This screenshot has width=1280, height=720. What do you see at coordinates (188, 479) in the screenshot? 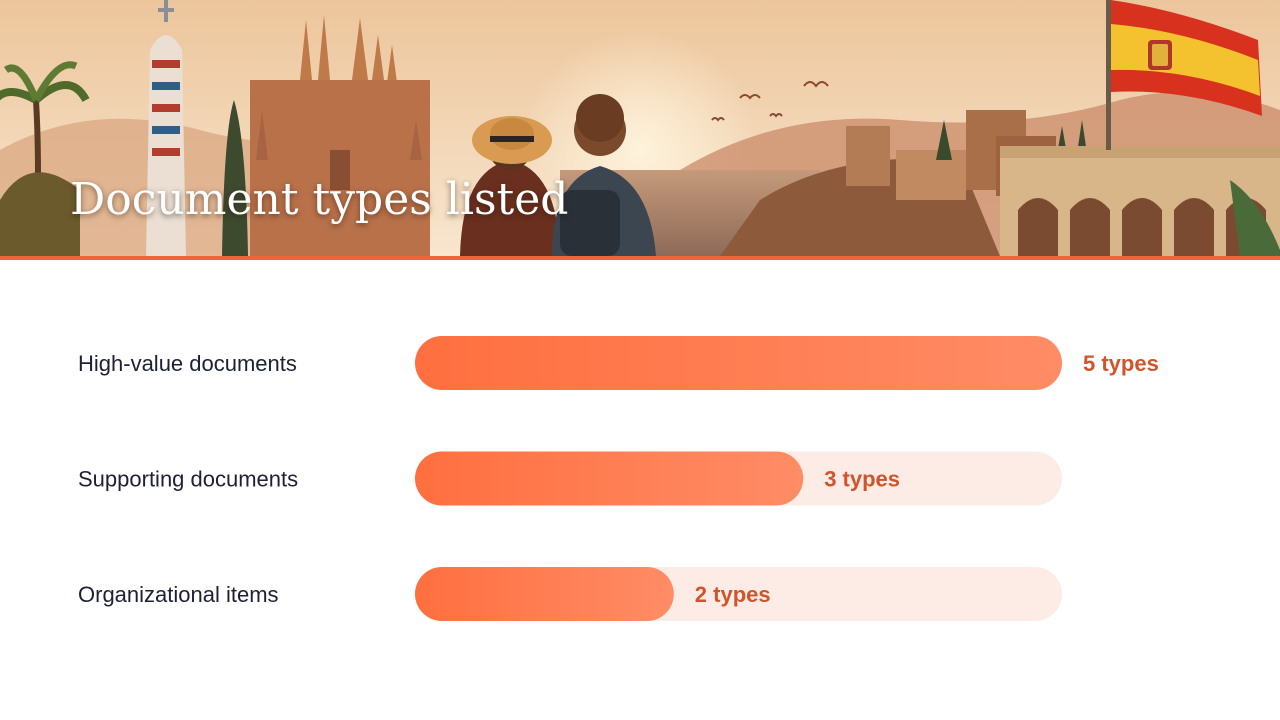
I see `category-label: Supporting documents` at bounding box center [188, 479].